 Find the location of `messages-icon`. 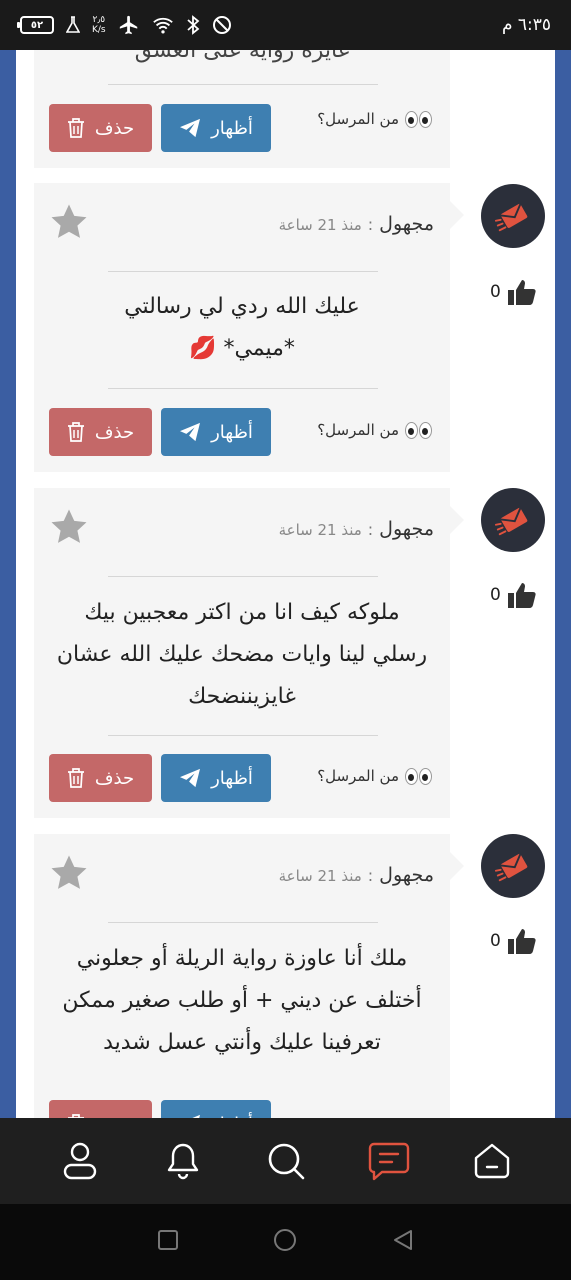

messages-icon is located at coordinates (388, 1161).